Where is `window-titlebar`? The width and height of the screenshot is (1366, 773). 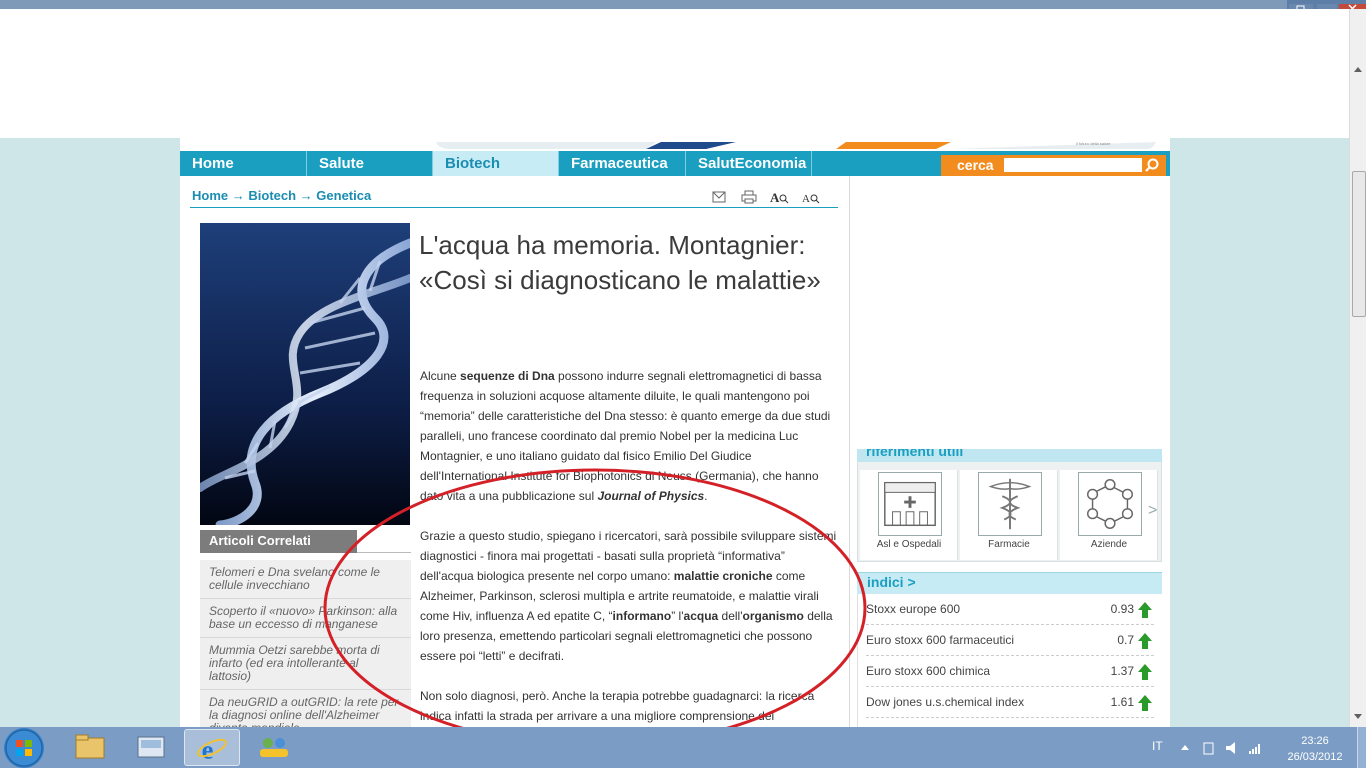 window-titlebar is located at coordinates (683, 4).